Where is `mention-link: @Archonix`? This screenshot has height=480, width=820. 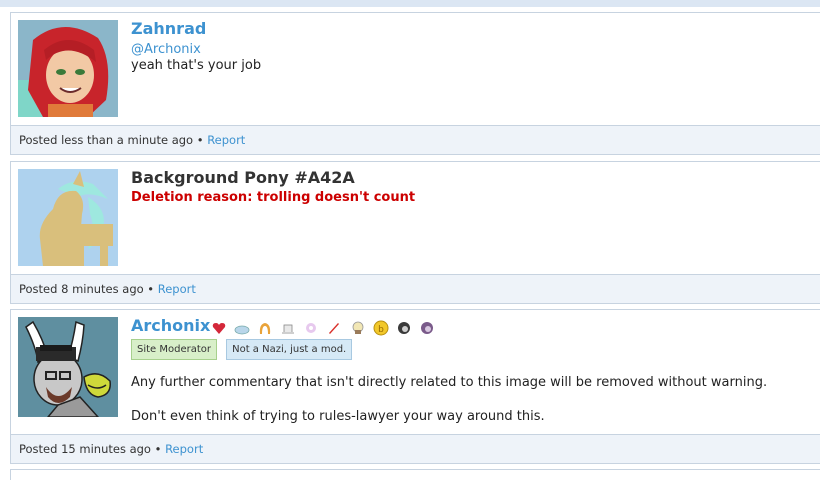 mention-link: @Archonix is located at coordinates (472, 50).